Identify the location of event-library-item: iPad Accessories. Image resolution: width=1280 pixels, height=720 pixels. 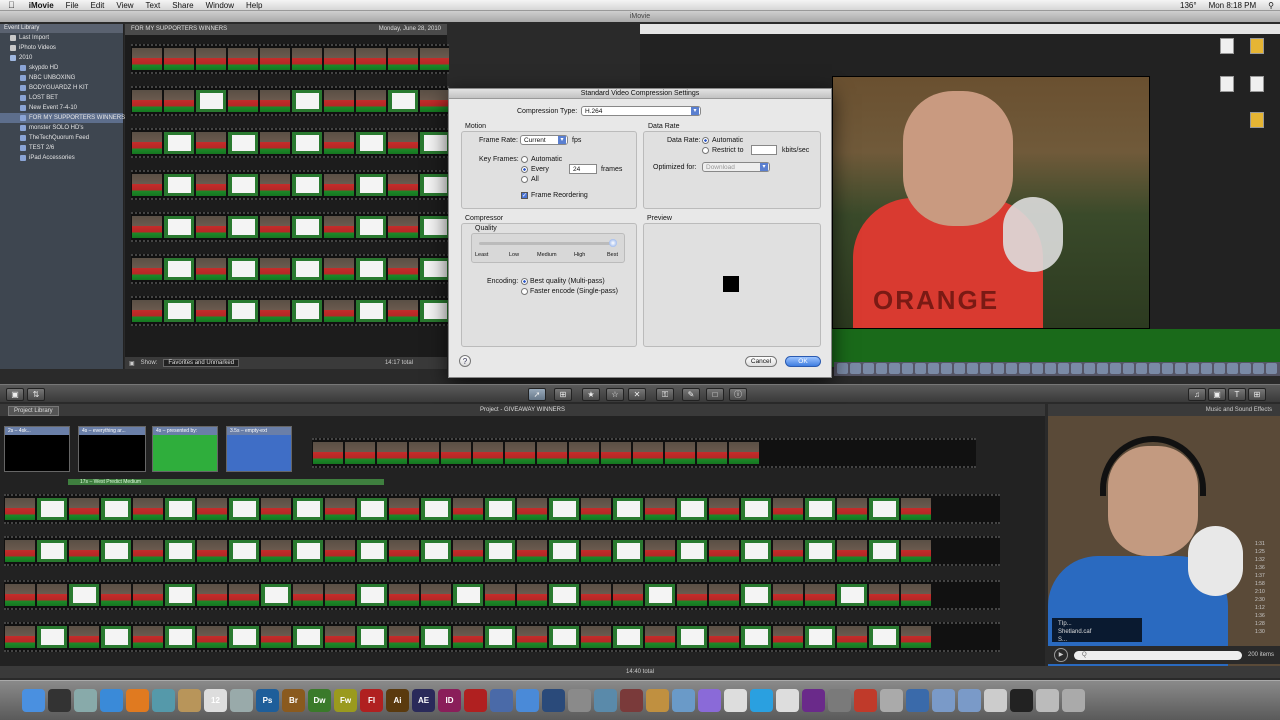
(61, 158).